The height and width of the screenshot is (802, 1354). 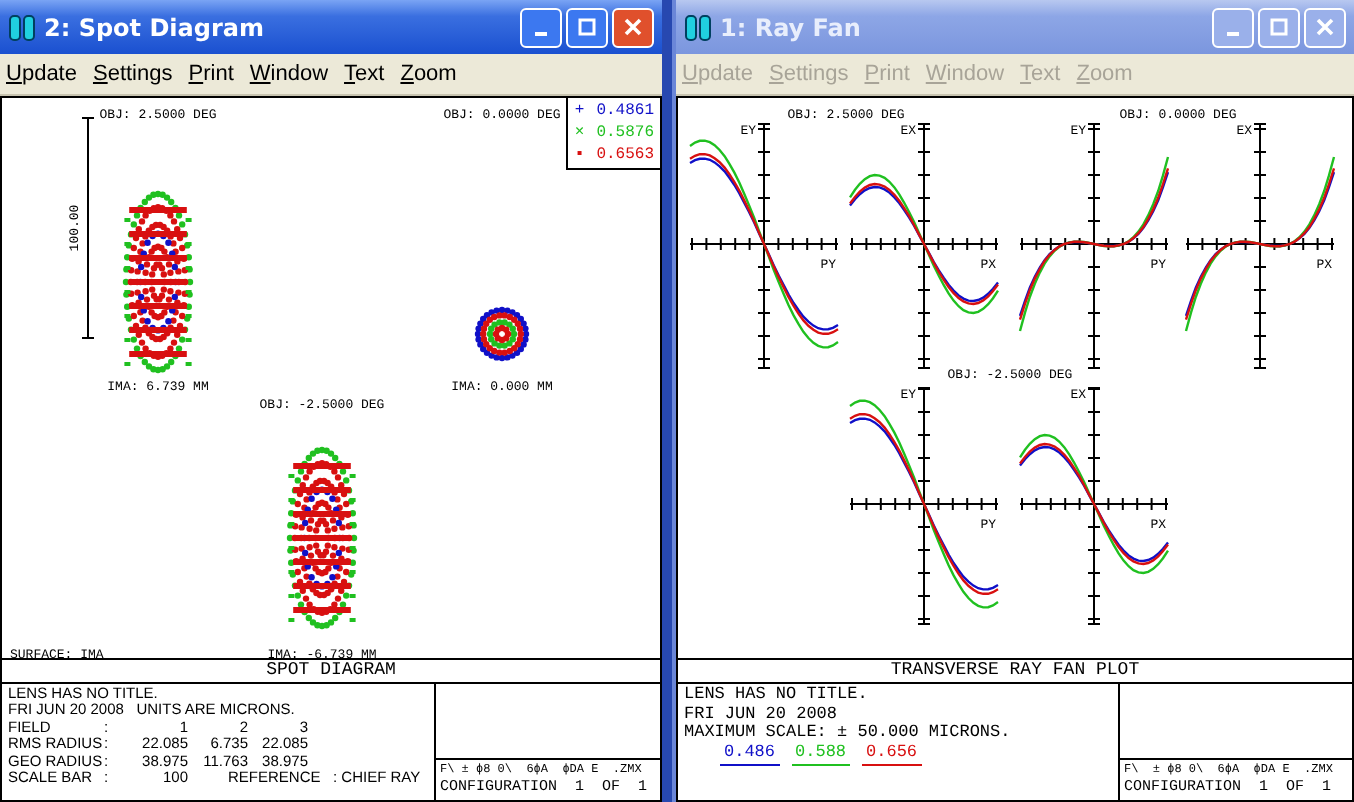 What do you see at coordinates (625, 111) in the screenshot?
I see `wavelength-label: 0.4861` at bounding box center [625, 111].